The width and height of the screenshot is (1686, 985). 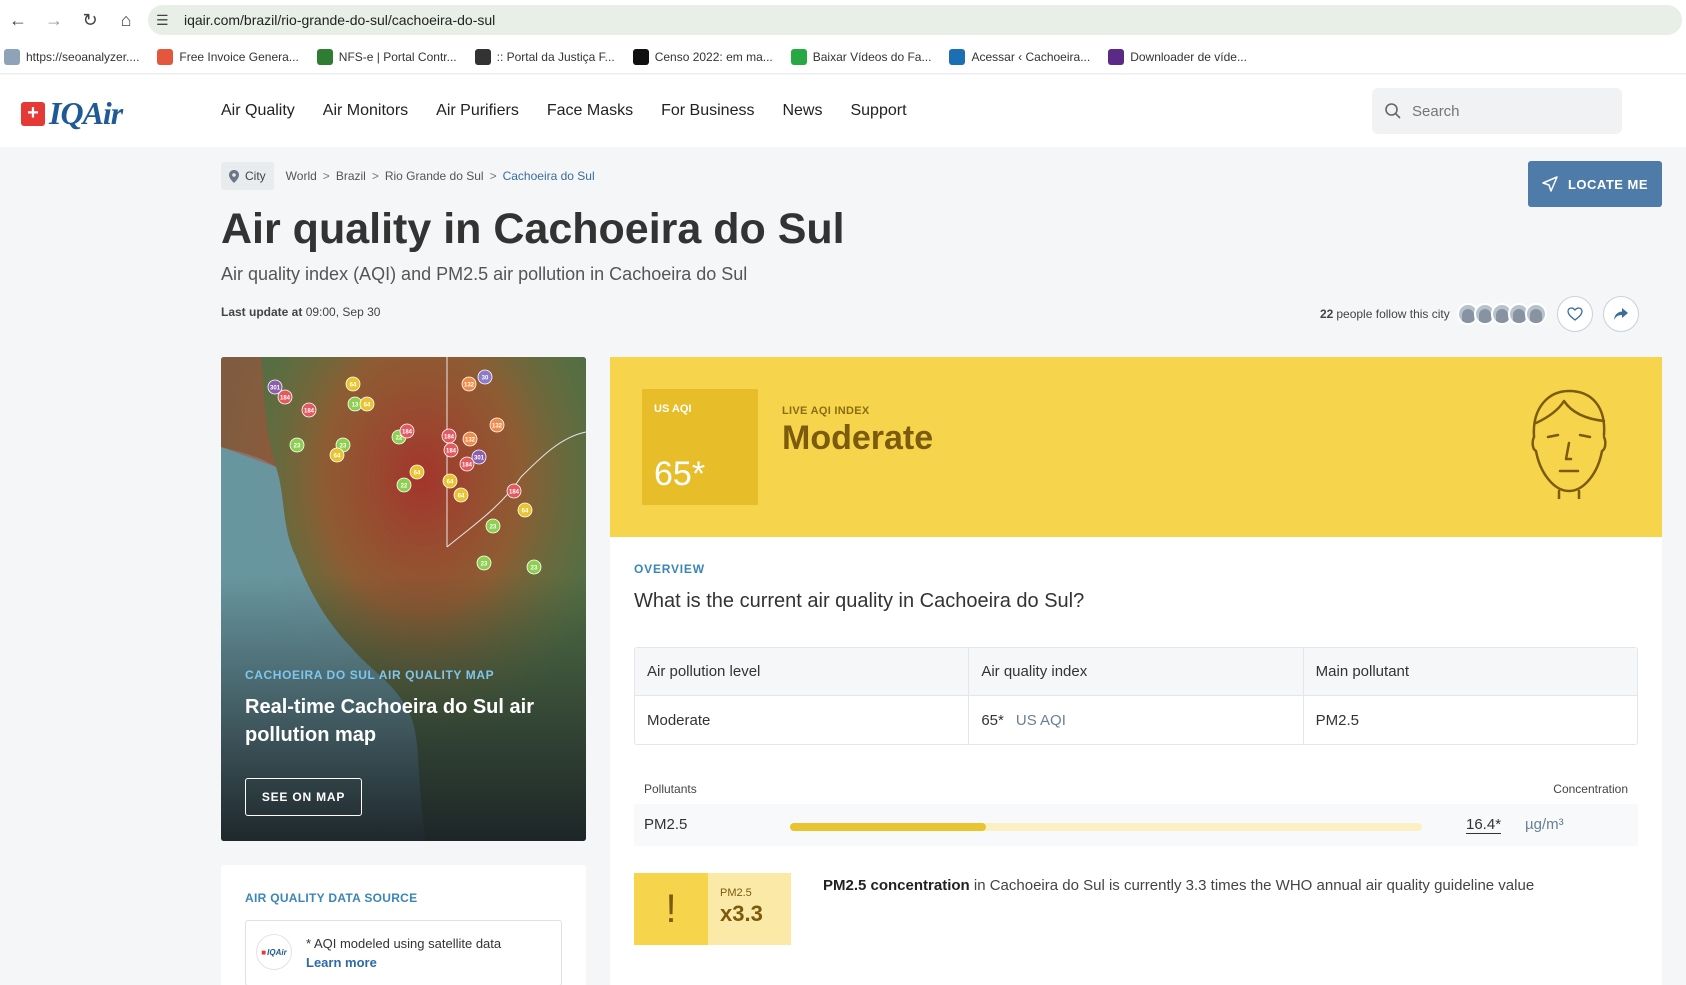 What do you see at coordinates (86, 113) in the screenshot?
I see `logo-text: IQAir` at bounding box center [86, 113].